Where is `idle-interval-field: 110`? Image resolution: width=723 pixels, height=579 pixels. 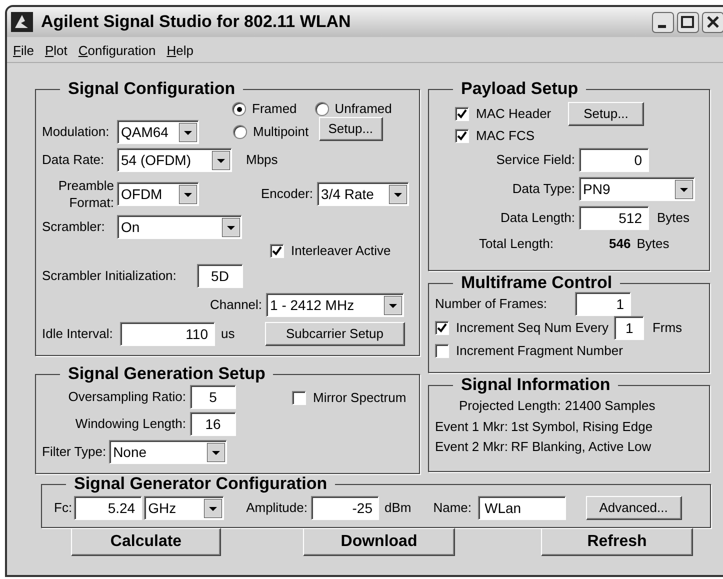 idle-interval-field: 110 is located at coordinates (167, 334).